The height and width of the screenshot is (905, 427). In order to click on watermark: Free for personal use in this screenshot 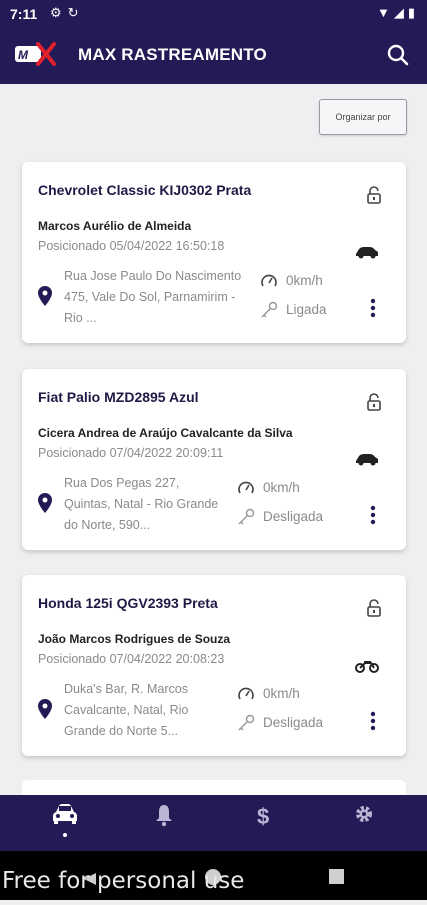, I will do `click(123, 881)`.